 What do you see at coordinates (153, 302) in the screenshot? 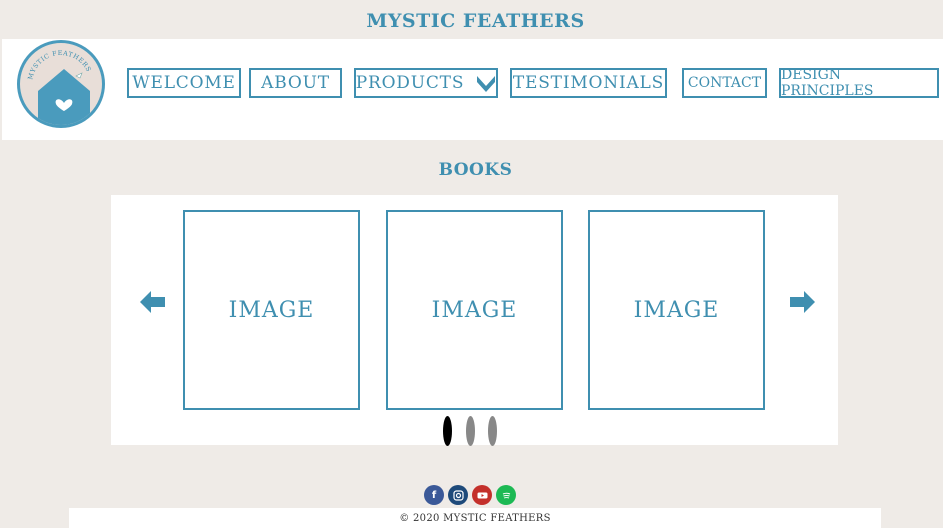
I see `arrow-left-icon` at bounding box center [153, 302].